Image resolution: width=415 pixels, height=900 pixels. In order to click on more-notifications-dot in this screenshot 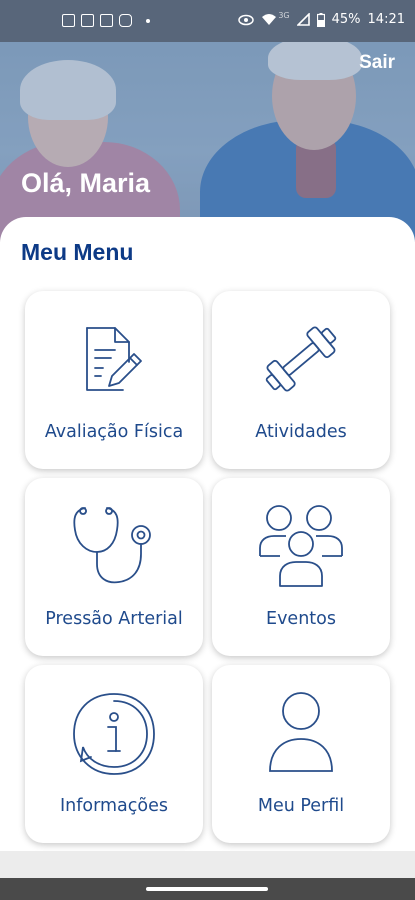, I will do `click(148, 20)`.